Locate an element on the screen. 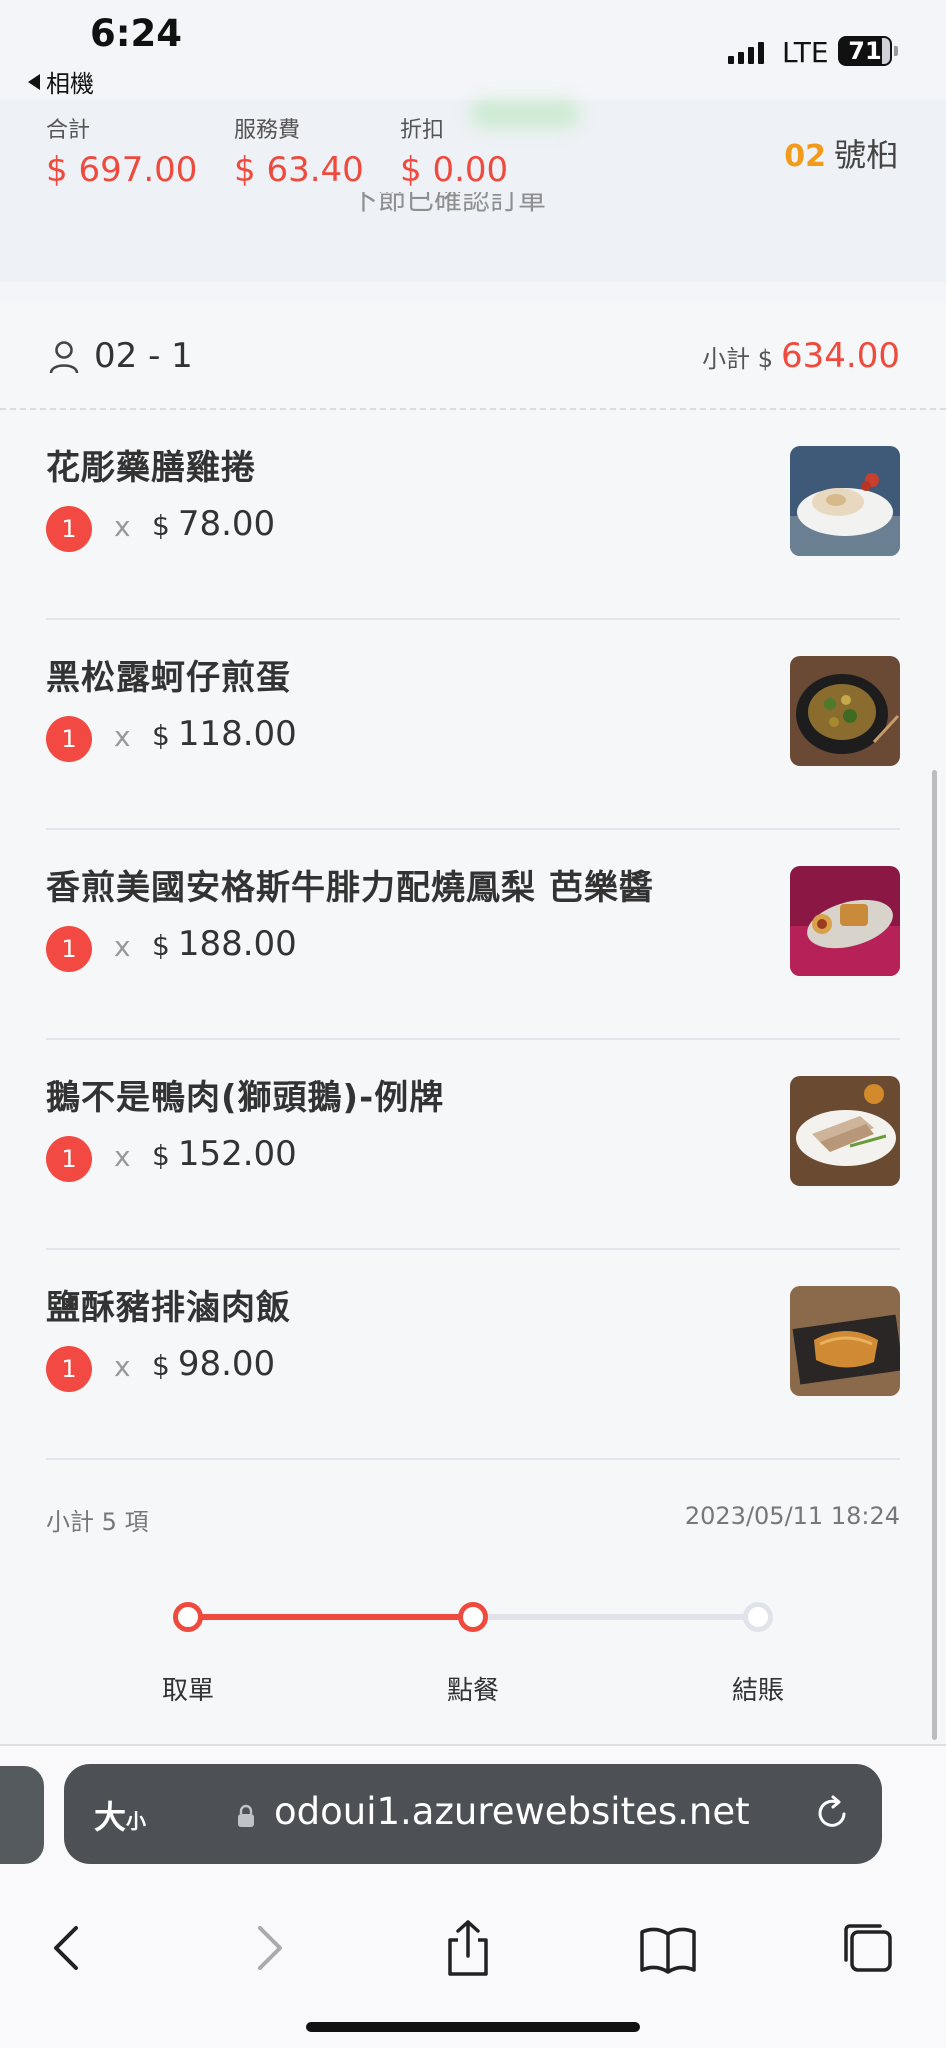  step-label-checkout: 結賬 is located at coordinates (758, 1691).